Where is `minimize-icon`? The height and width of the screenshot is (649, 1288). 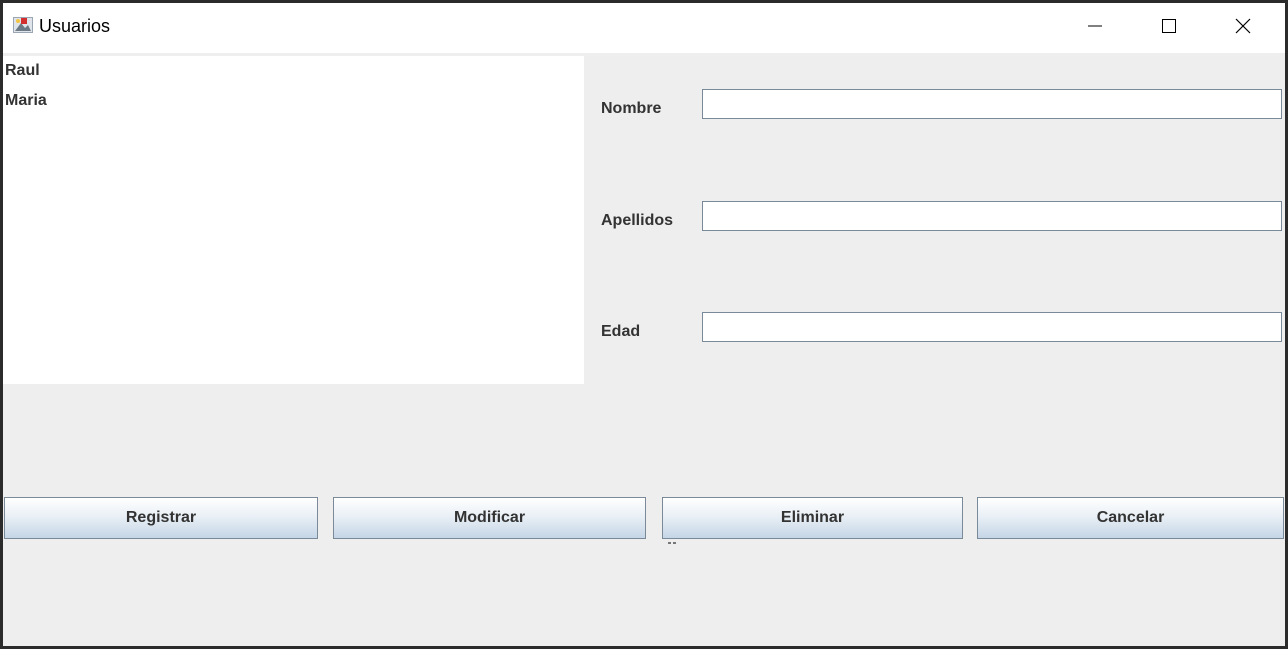 minimize-icon is located at coordinates (1095, 28).